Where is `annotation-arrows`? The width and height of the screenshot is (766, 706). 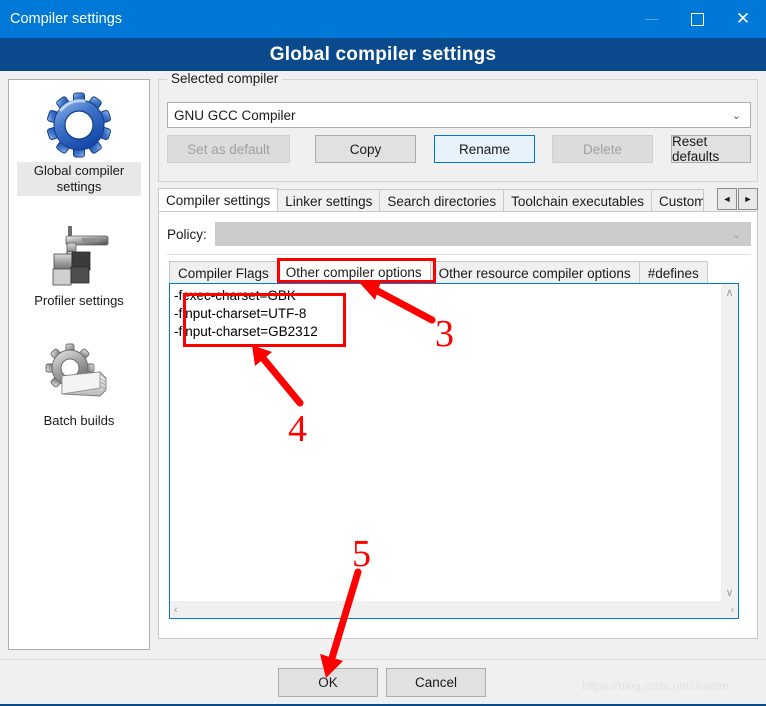 annotation-arrows is located at coordinates (344, 479).